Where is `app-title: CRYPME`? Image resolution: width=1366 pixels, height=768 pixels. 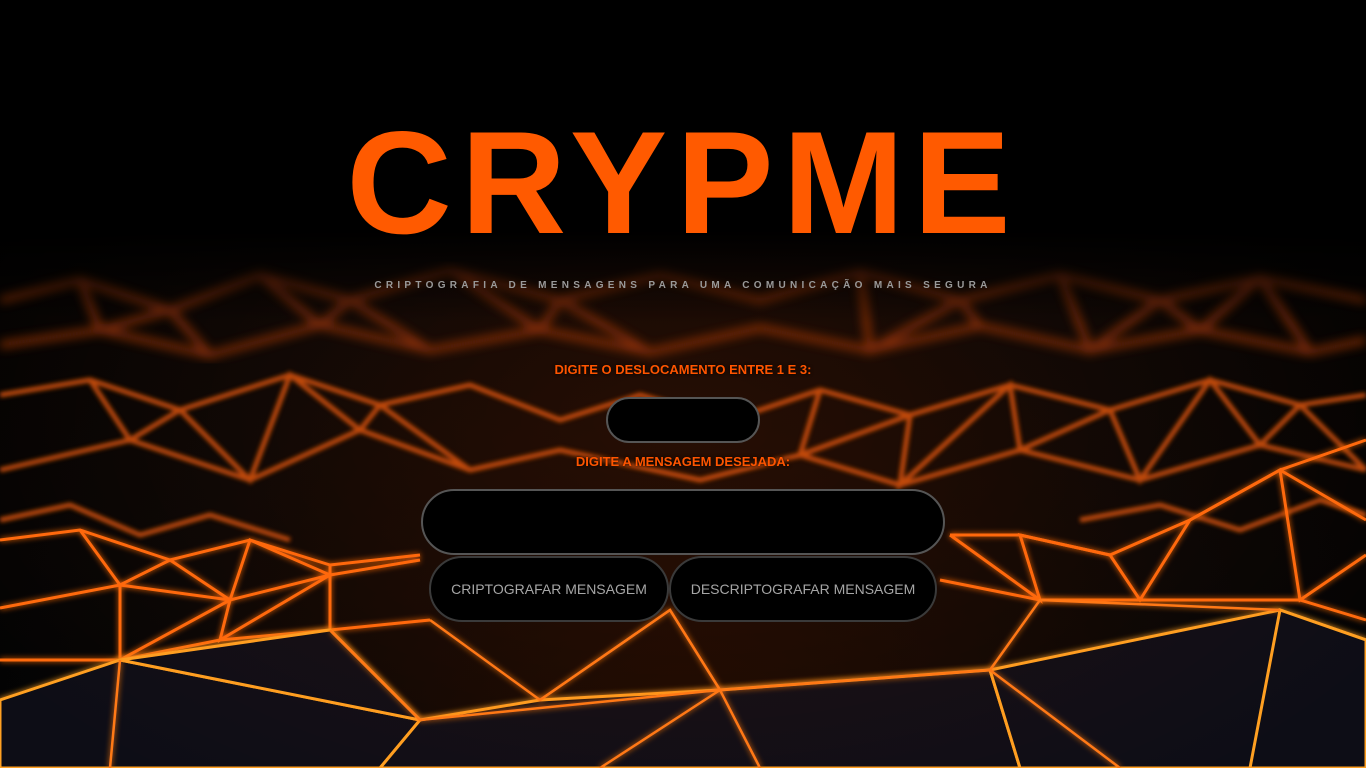
app-title: CRYPME is located at coordinates (683, 182).